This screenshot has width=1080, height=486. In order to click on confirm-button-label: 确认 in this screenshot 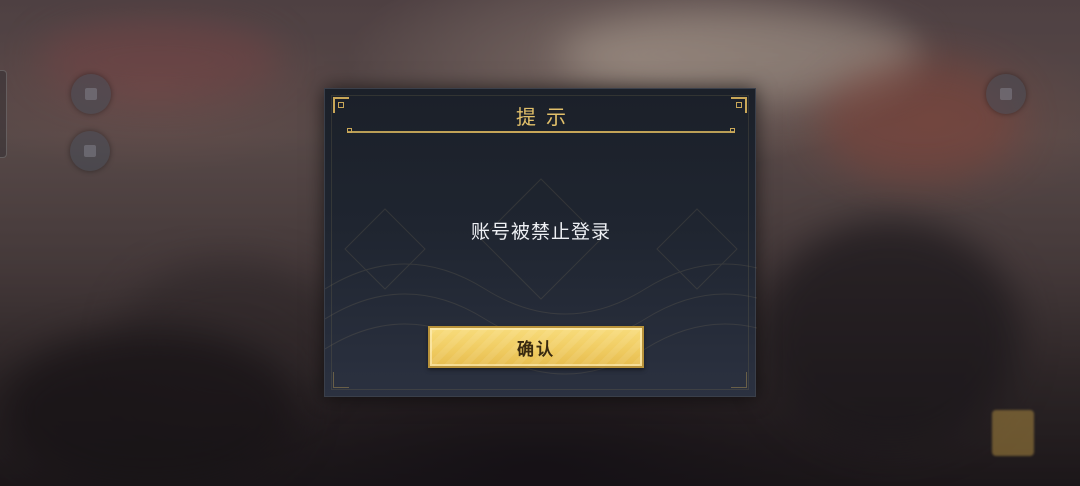, I will do `click(536, 349)`.